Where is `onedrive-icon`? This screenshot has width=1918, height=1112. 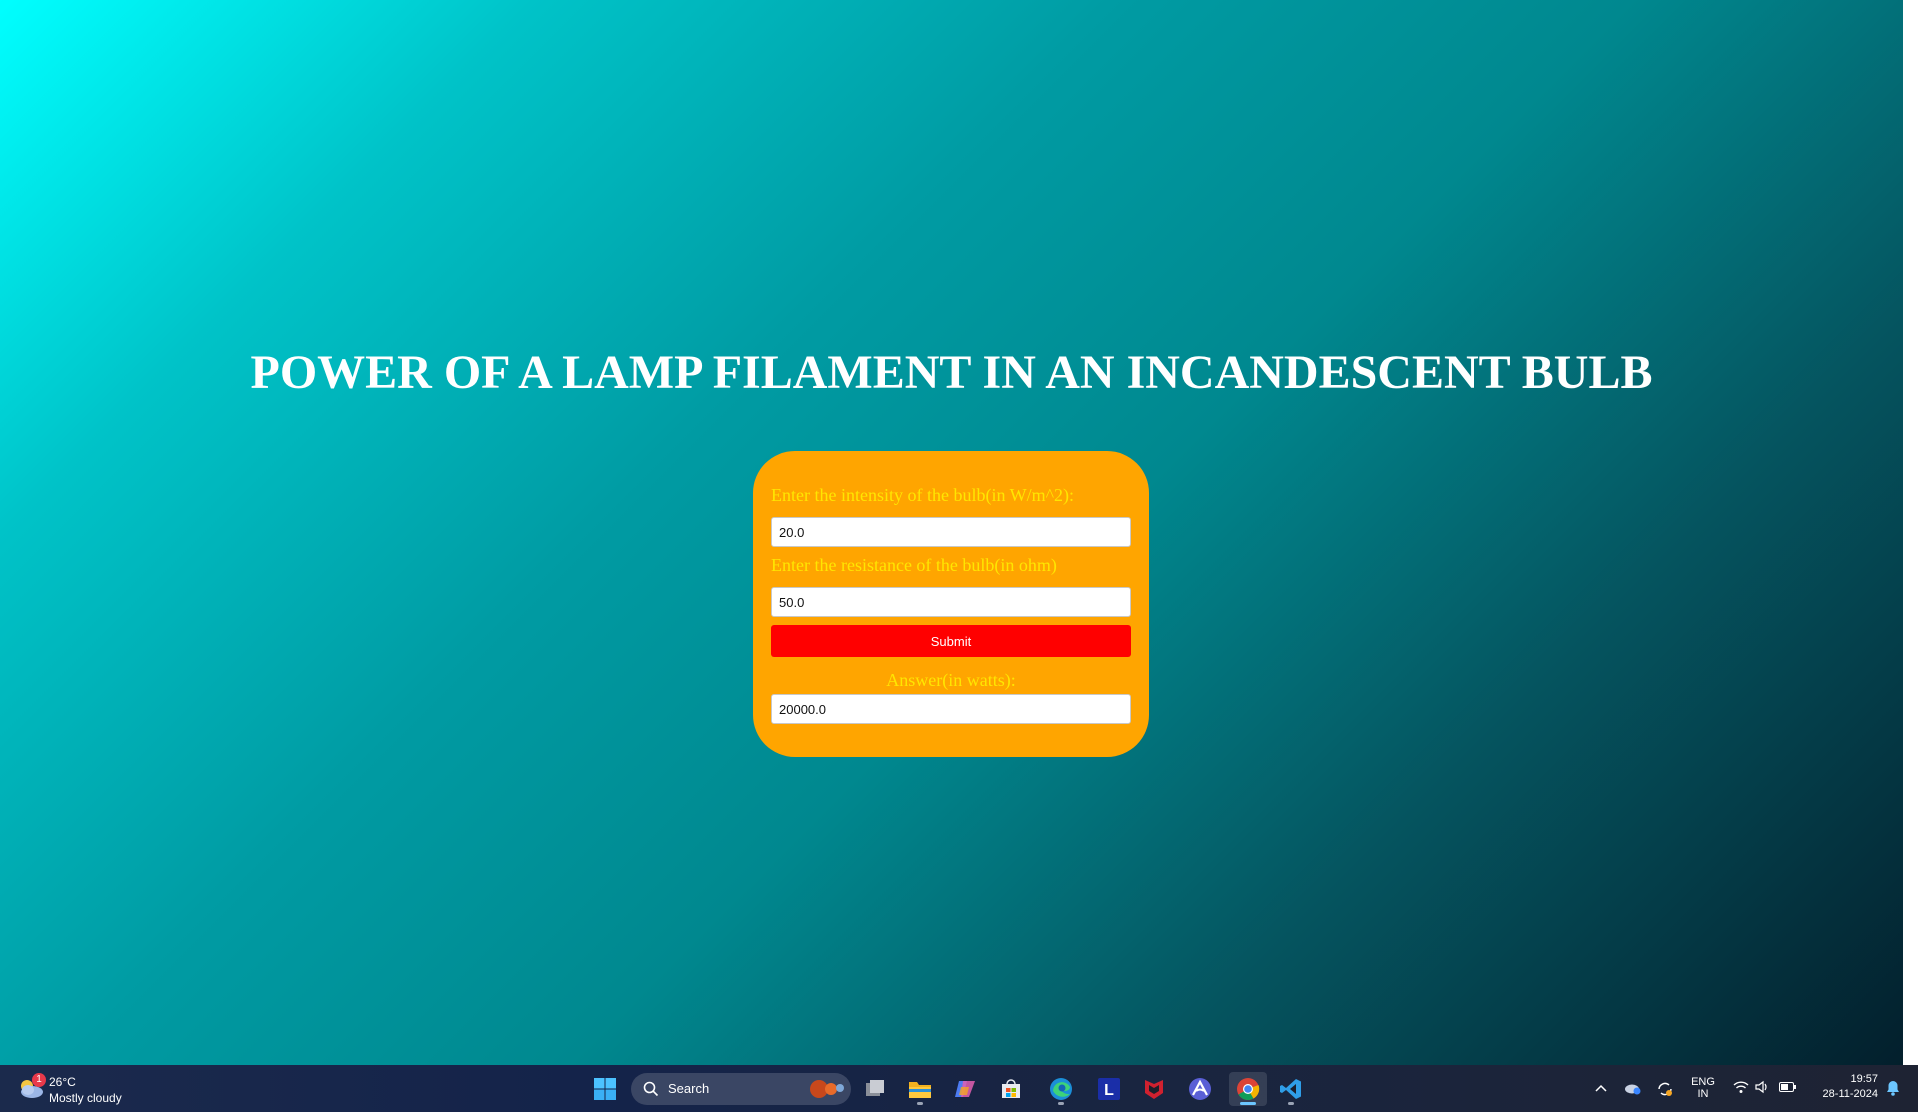
onedrive-icon is located at coordinates (1633, 1088).